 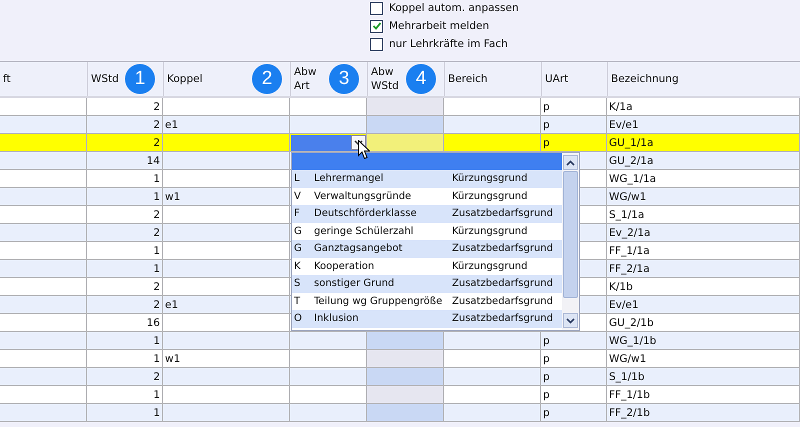 What do you see at coordinates (632, 178) in the screenshot?
I see `table-cell: WG_1/1a` at bounding box center [632, 178].